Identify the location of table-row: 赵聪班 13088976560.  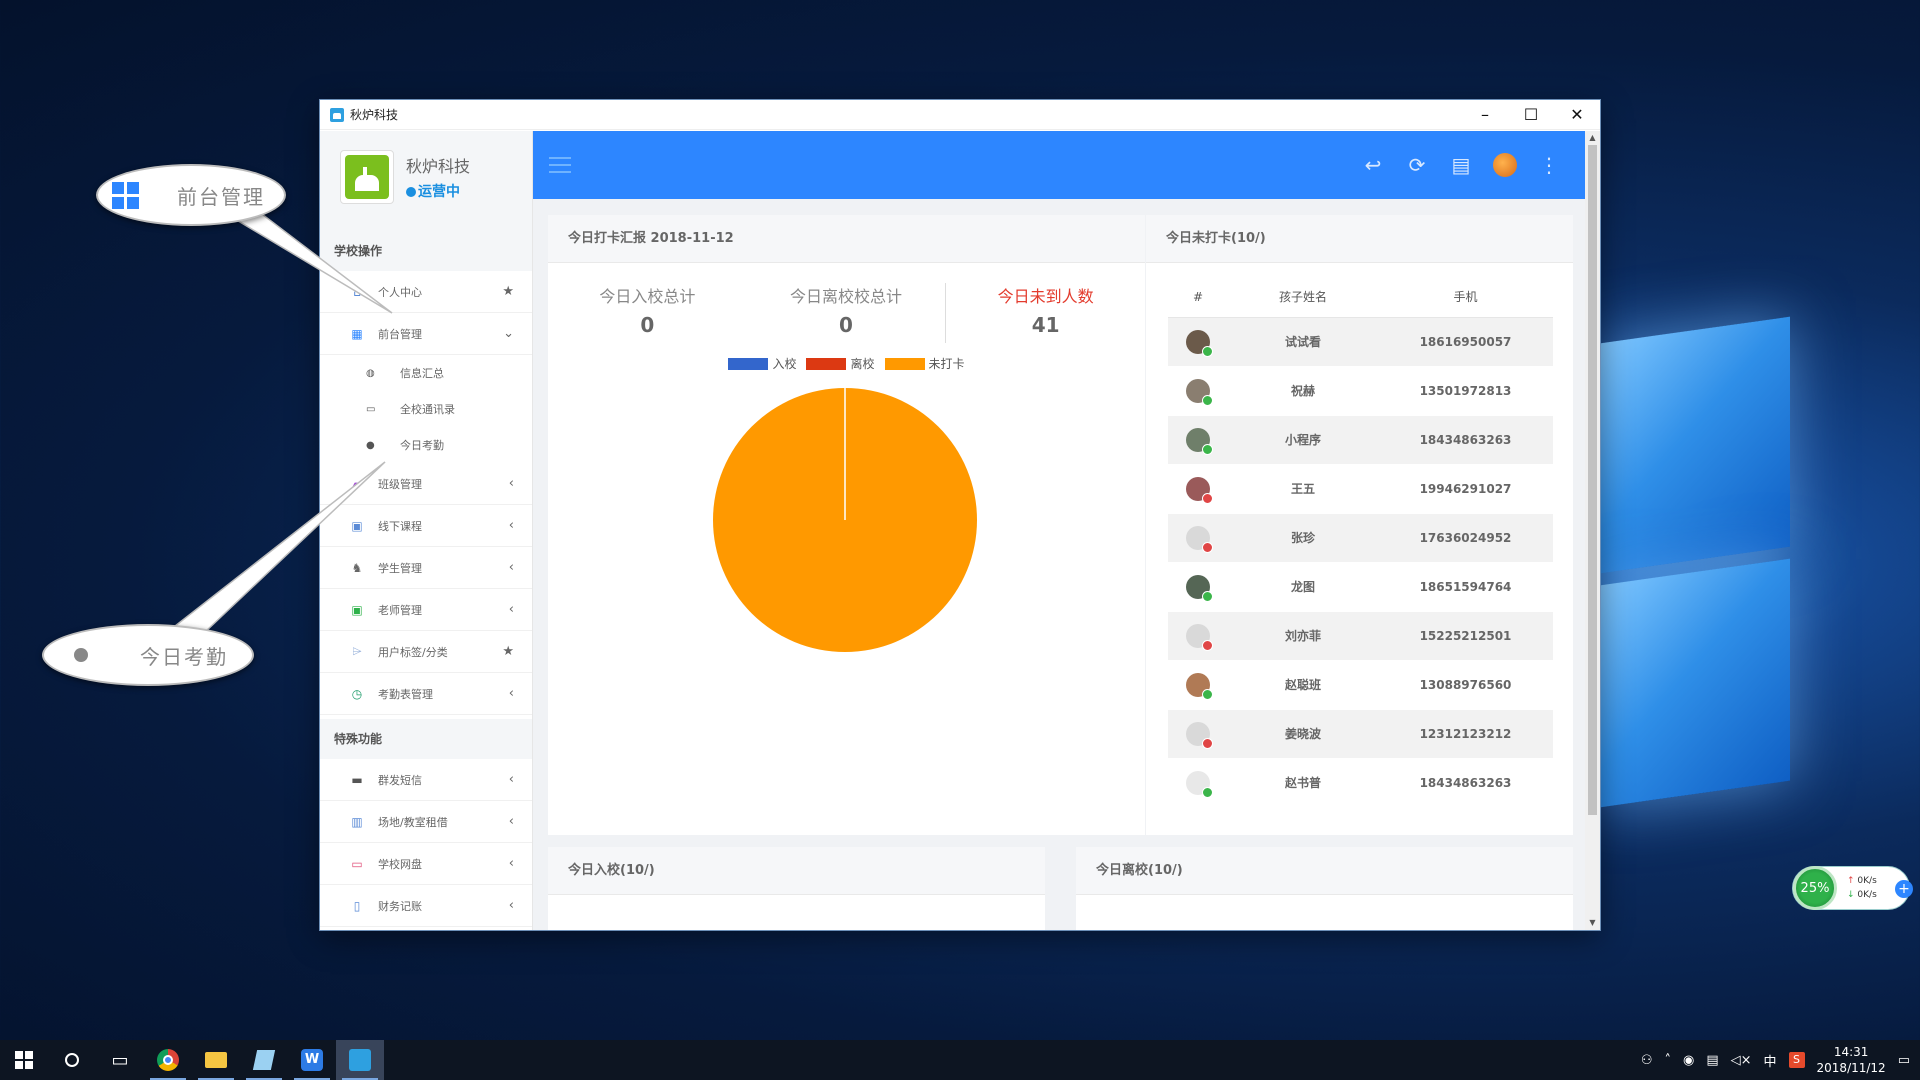
(1360, 685).